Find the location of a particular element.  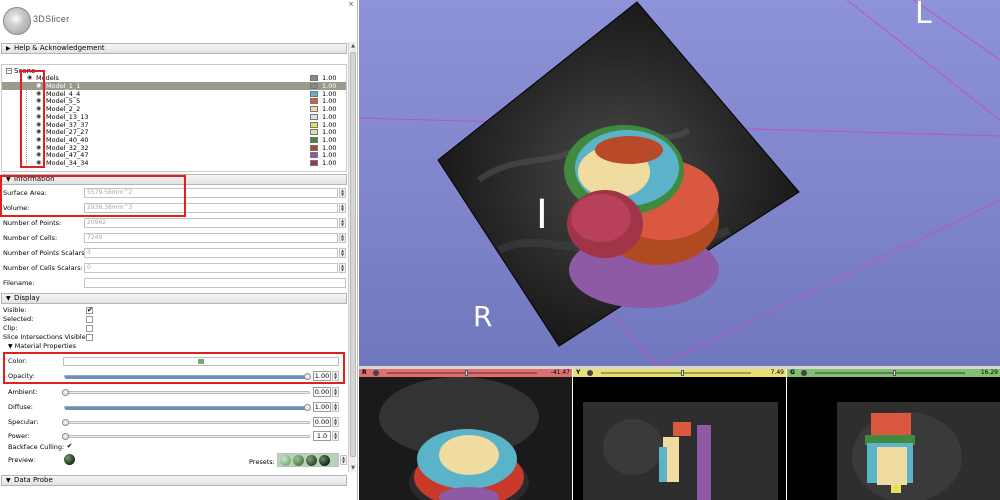

color-picker-button is located at coordinates (201, 361).